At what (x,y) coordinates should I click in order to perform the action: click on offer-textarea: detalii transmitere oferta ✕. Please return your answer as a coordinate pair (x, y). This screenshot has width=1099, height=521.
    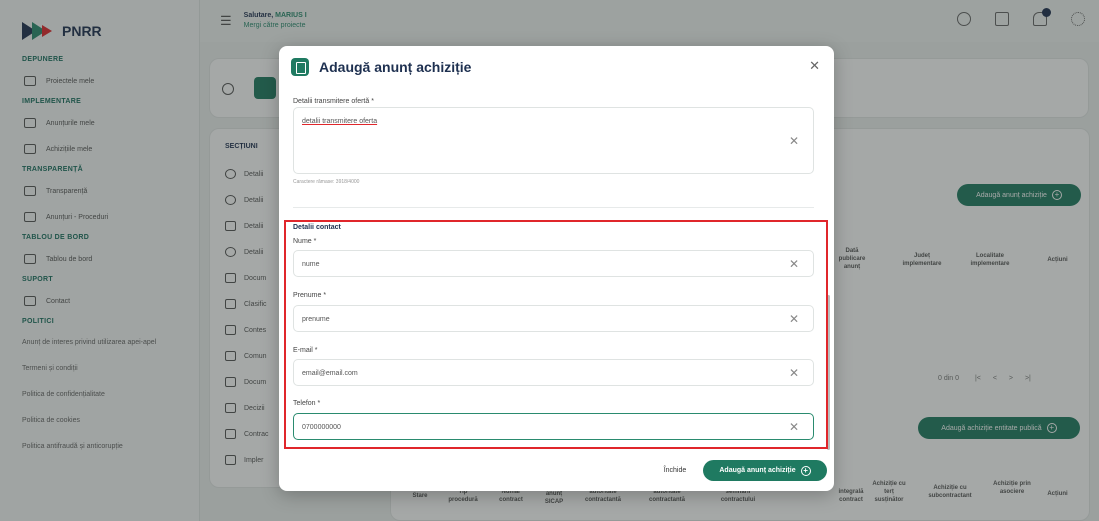
    Looking at the image, I should click on (553, 140).